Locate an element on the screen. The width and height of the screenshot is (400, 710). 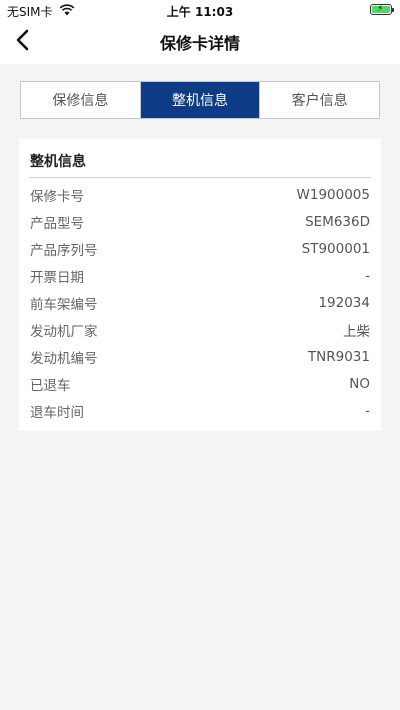
status-bar: 无SIM卡 上午 11:03 ⚡ is located at coordinates (200, 10).